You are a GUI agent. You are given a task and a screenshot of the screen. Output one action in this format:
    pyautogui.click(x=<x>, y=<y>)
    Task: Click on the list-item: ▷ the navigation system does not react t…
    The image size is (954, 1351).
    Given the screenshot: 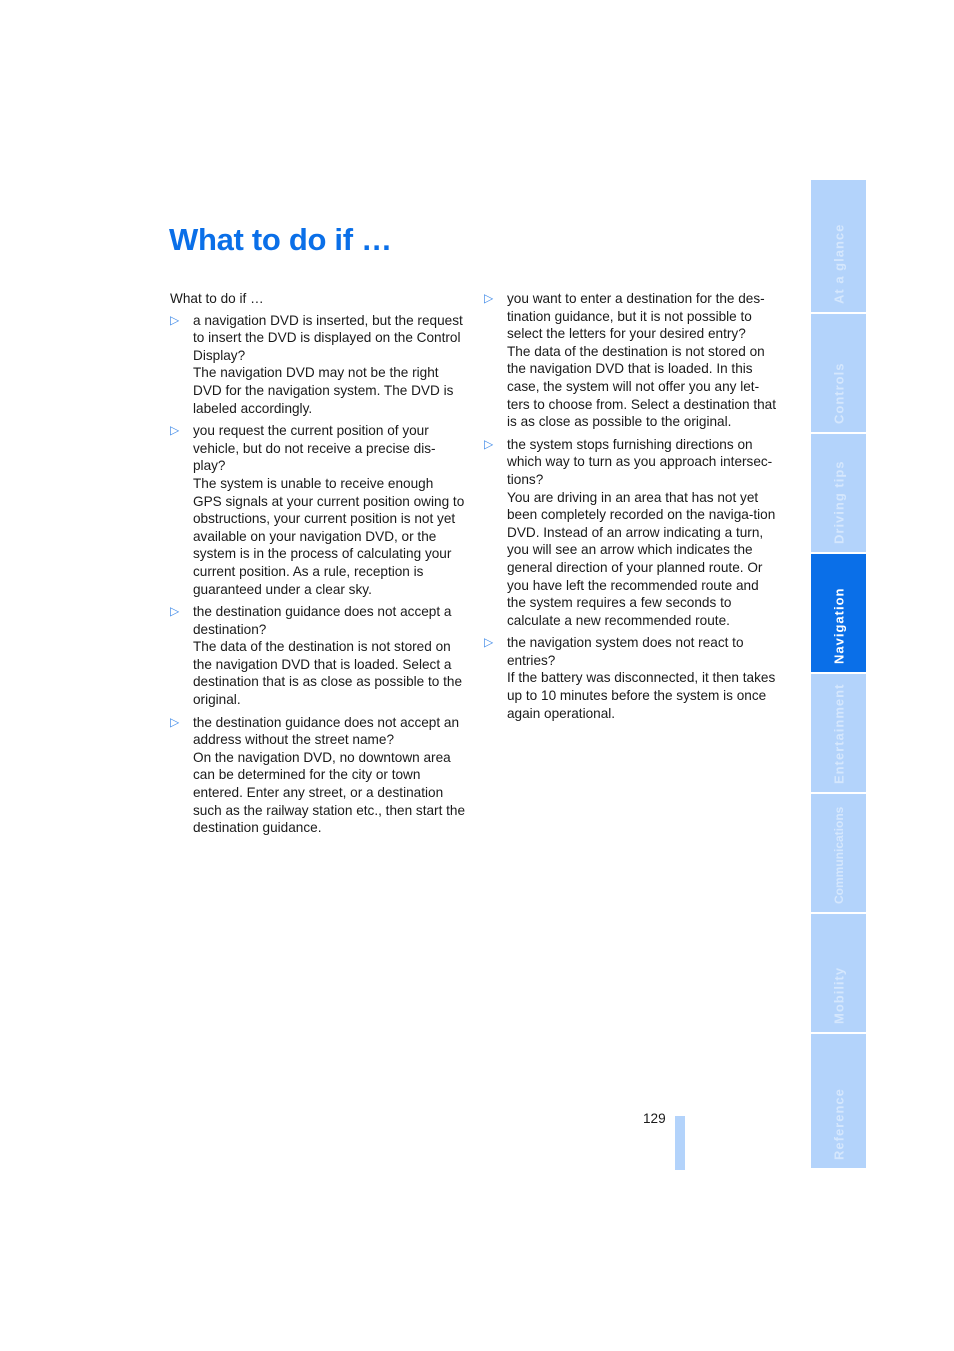 What is the action you would take?
    pyautogui.click(x=631, y=678)
    